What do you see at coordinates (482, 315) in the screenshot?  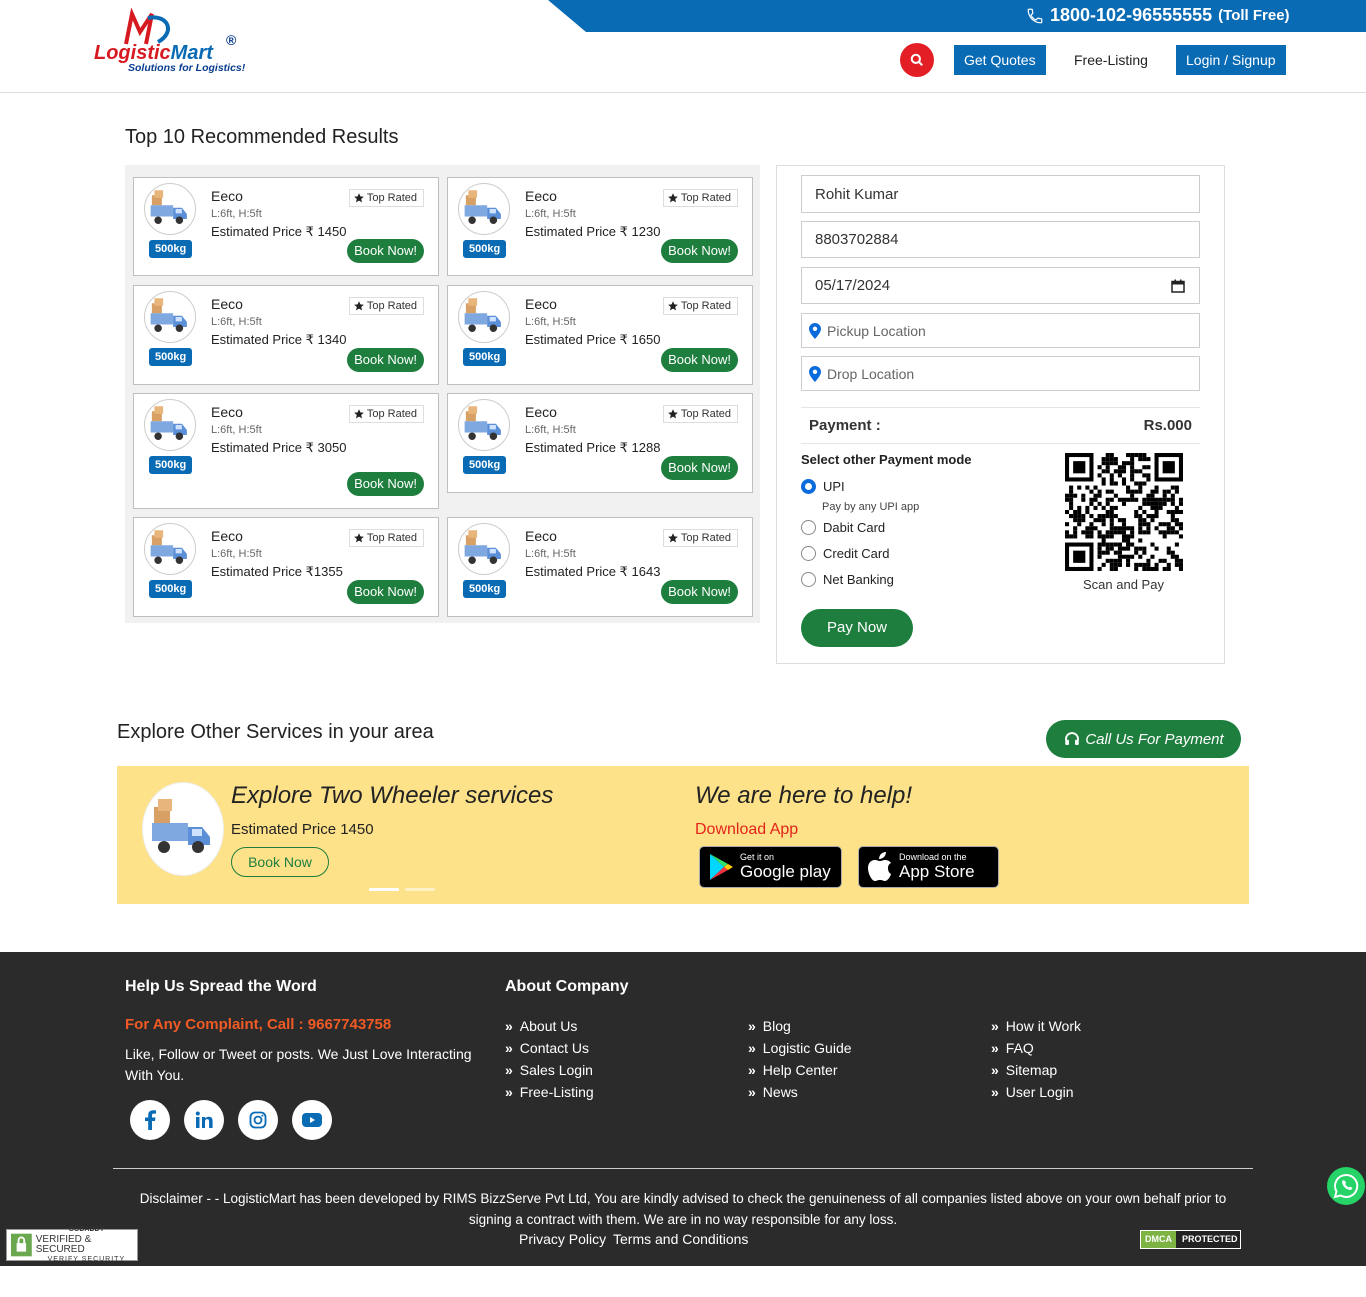 I see `delivery-truck-icon` at bounding box center [482, 315].